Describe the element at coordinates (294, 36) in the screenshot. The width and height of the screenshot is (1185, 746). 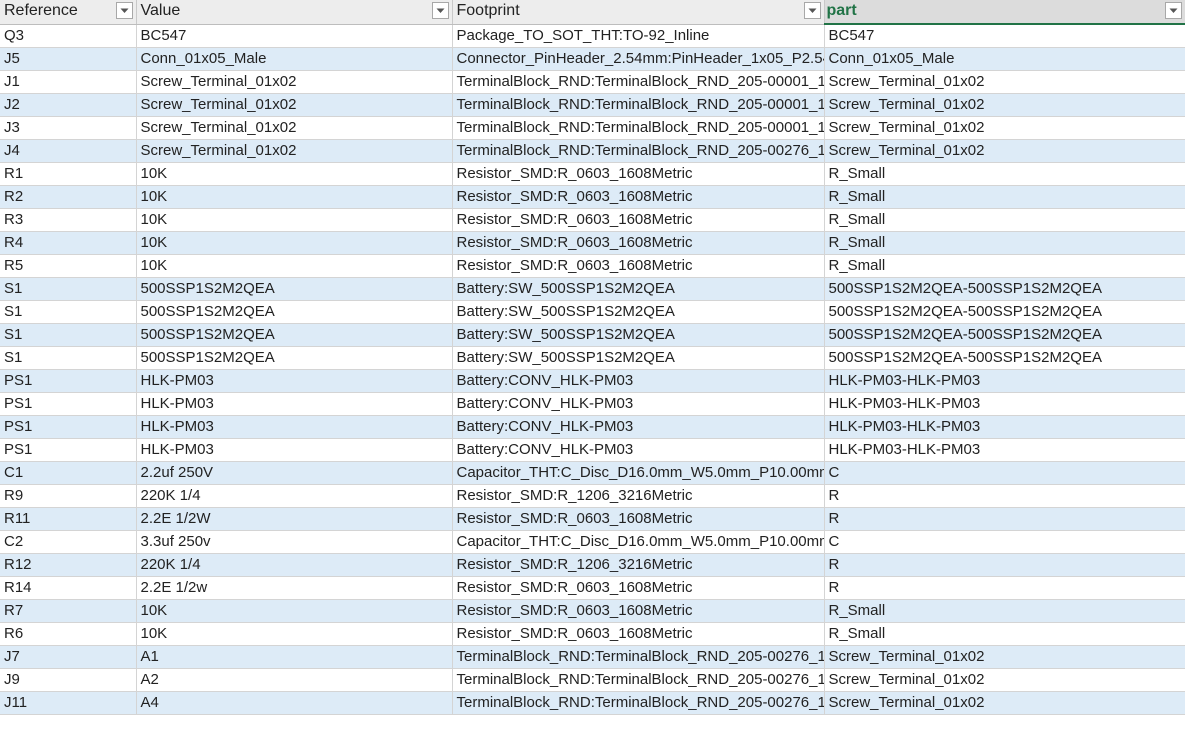
I see `cell-value: BC547` at that location.